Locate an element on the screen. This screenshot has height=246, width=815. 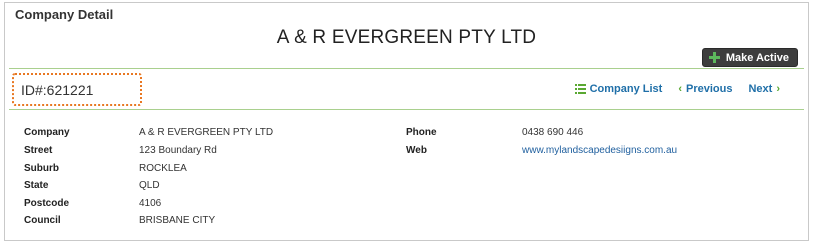
detail-label: Council is located at coordinates (42, 220).